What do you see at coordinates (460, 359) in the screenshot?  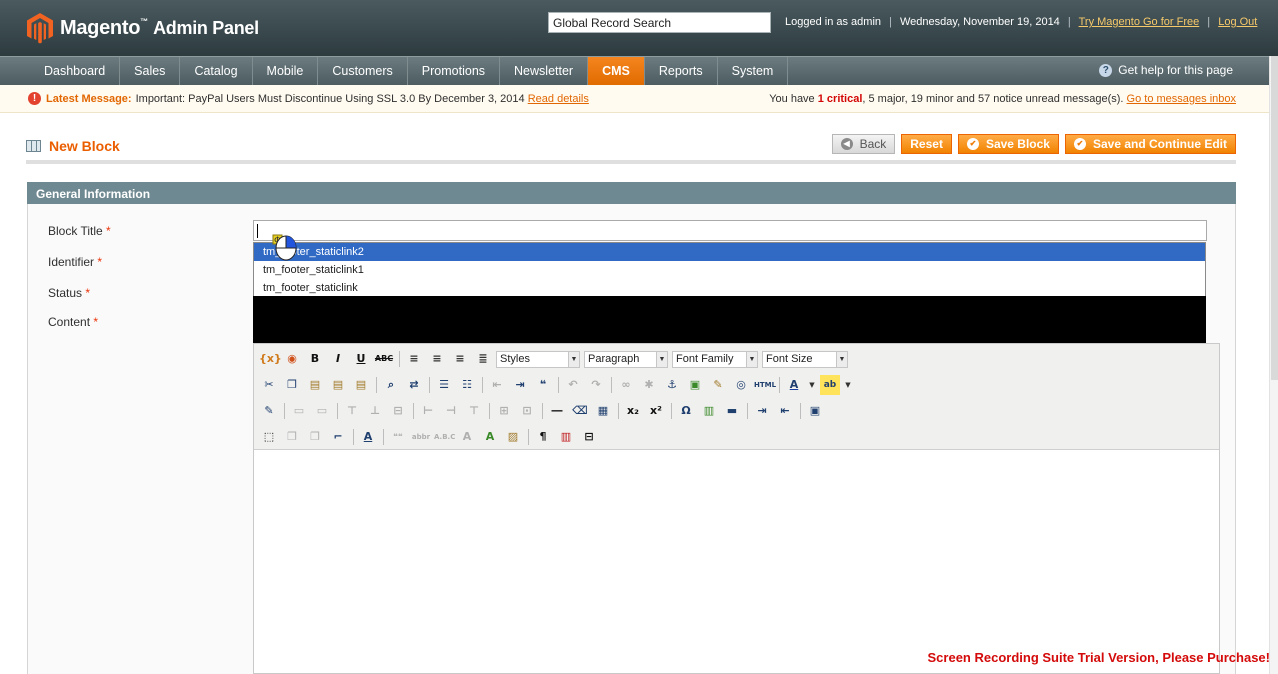 I see `align-right-icon: ≡` at bounding box center [460, 359].